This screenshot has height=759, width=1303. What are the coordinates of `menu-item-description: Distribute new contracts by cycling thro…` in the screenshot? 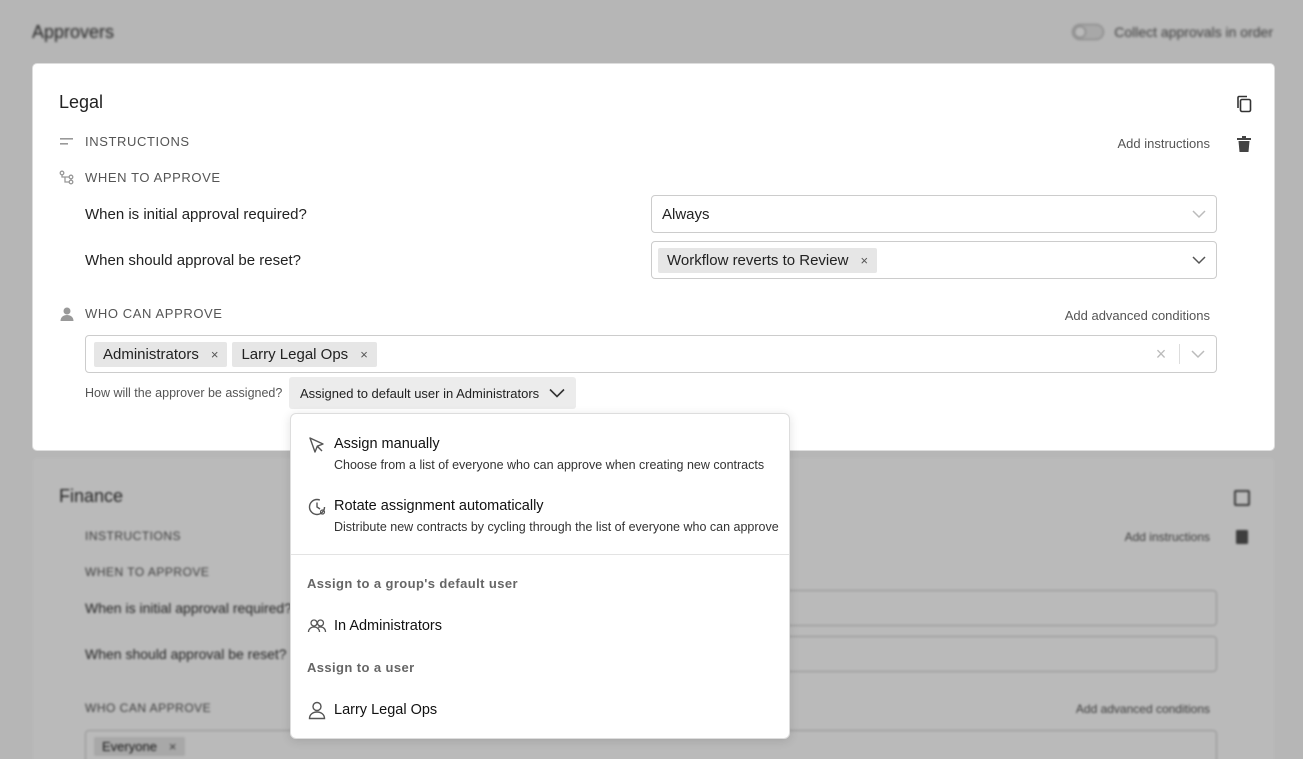 It's located at (556, 527).